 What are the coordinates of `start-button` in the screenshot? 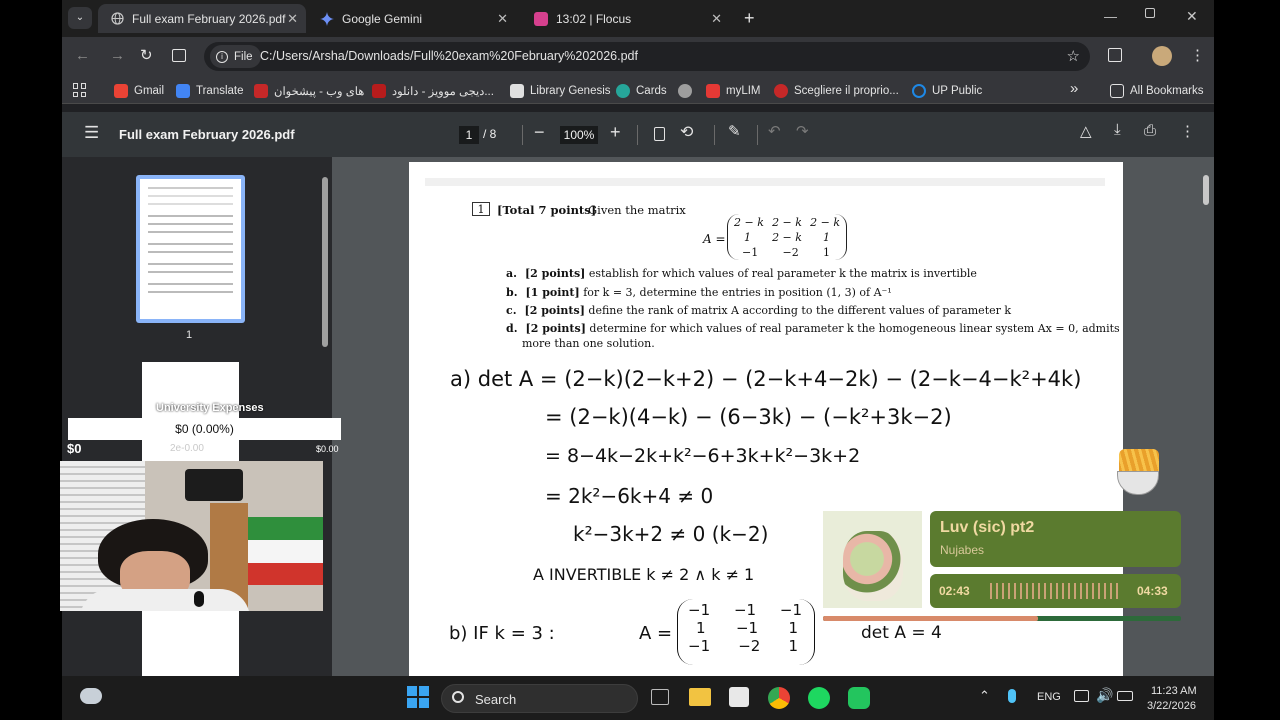 It's located at (418, 697).